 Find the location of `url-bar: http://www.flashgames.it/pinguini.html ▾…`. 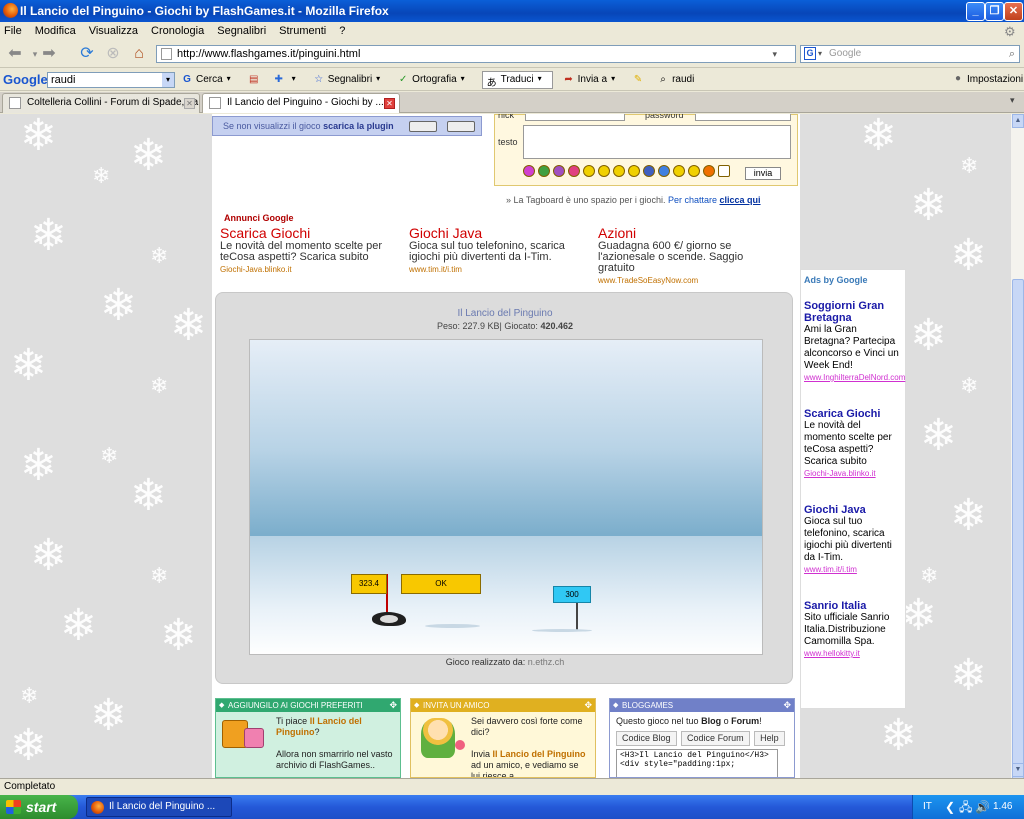

url-bar: http://www.flashgames.it/pinguini.html ▾… is located at coordinates (484, 54).